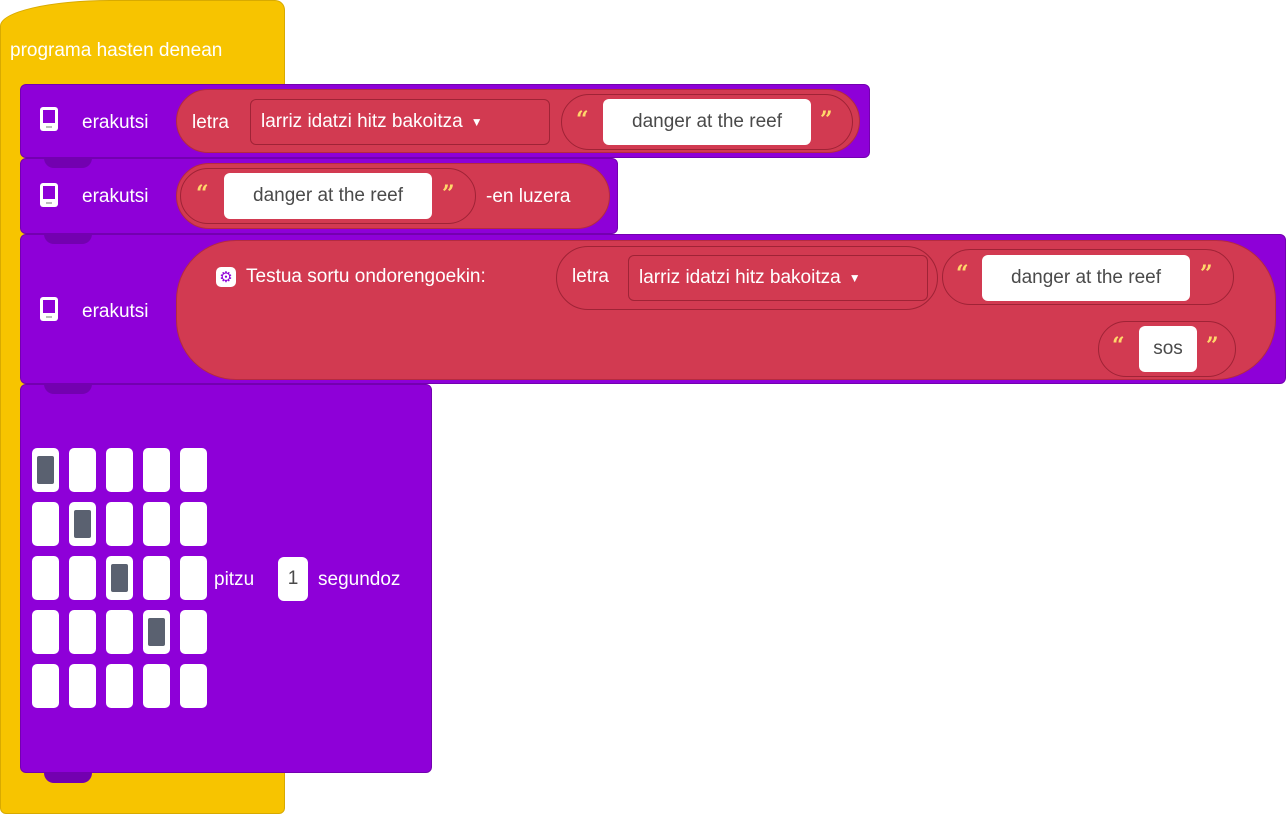 This screenshot has height=814, width=1286. What do you see at coordinates (1168, 349) in the screenshot?
I see `text-input: sos` at bounding box center [1168, 349].